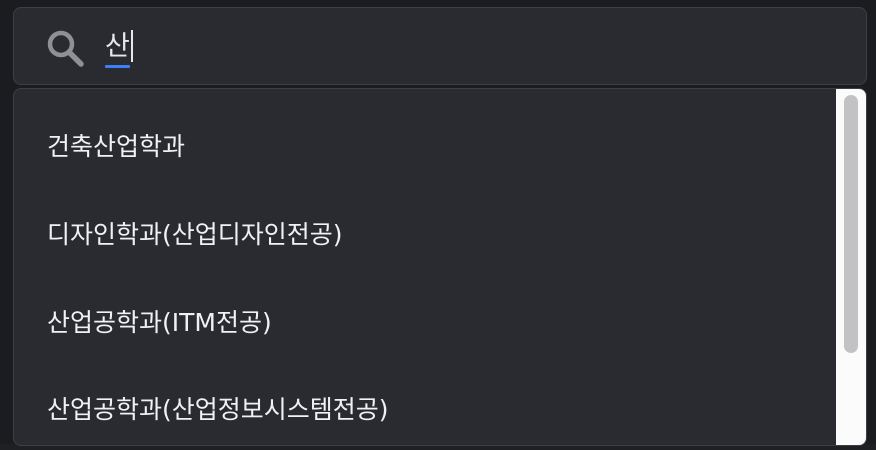 The width and height of the screenshot is (876, 450). I want to click on search-input: 산, so click(119, 47).